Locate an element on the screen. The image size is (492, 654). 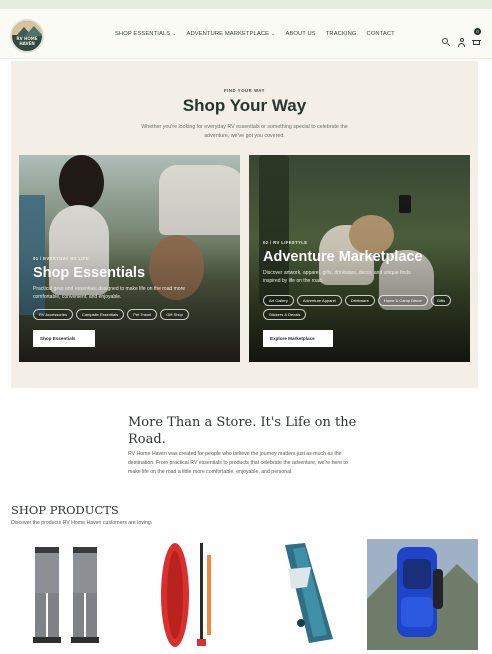
section-title: Shop Your Way is located at coordinates (244, 105).